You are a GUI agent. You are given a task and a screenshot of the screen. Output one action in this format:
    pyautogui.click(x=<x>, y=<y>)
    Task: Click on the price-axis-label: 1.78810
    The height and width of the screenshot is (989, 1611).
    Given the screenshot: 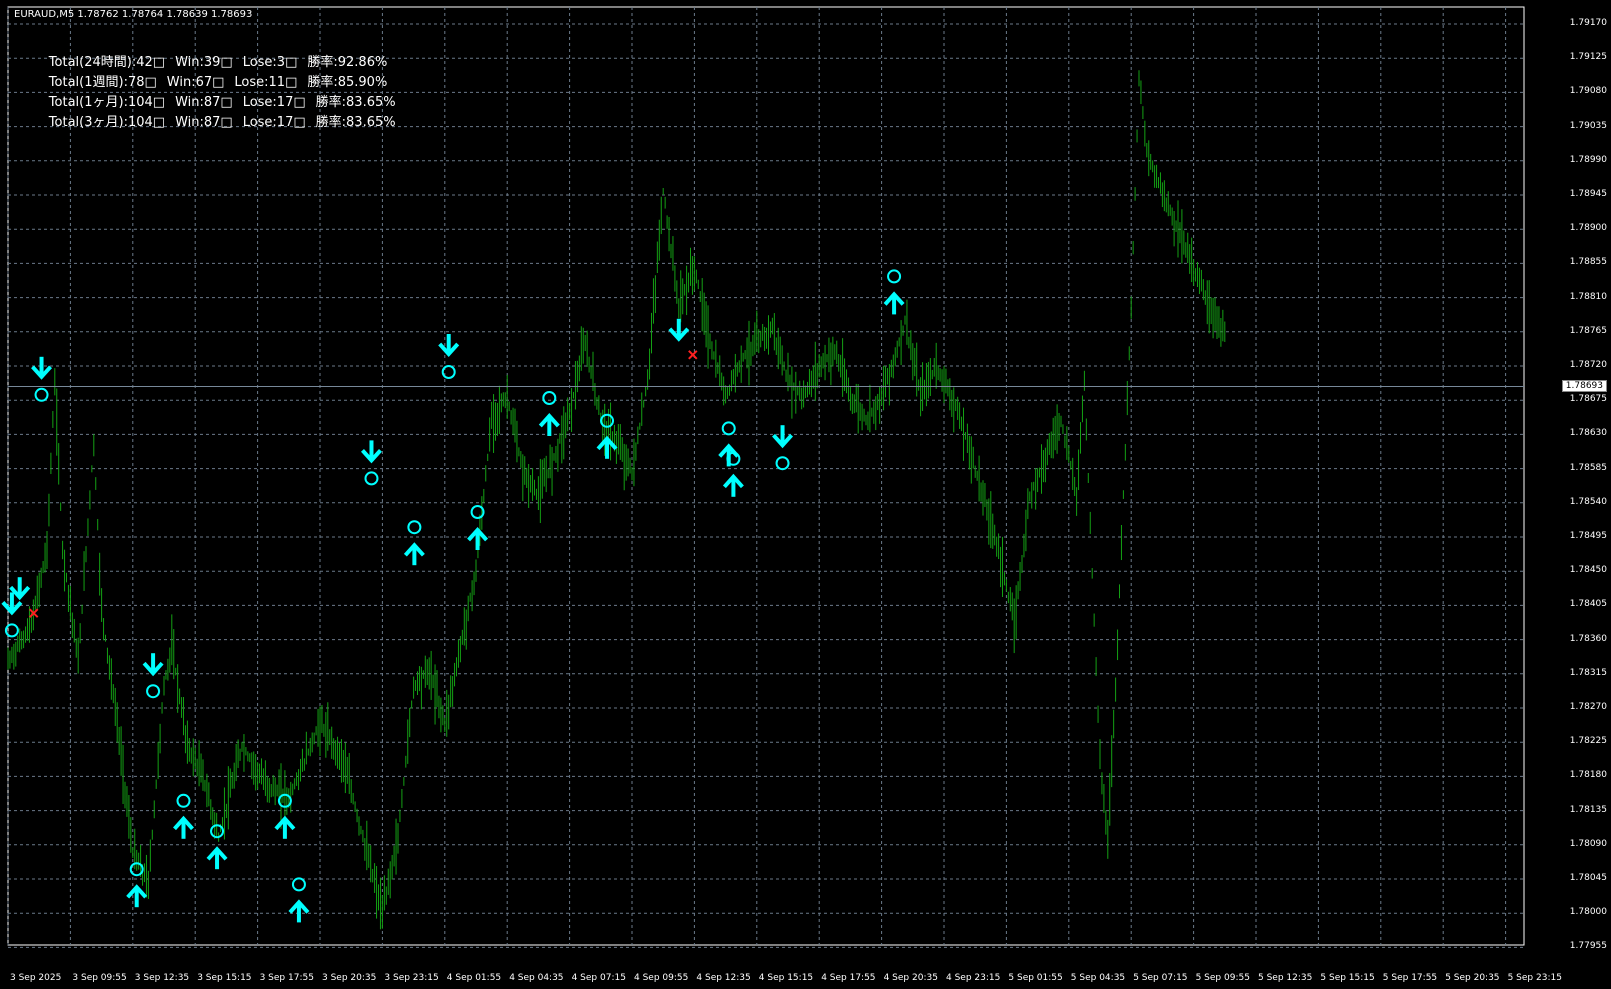 What is the action you would take?
    pyautogui.click(x=1588, y=296)
    